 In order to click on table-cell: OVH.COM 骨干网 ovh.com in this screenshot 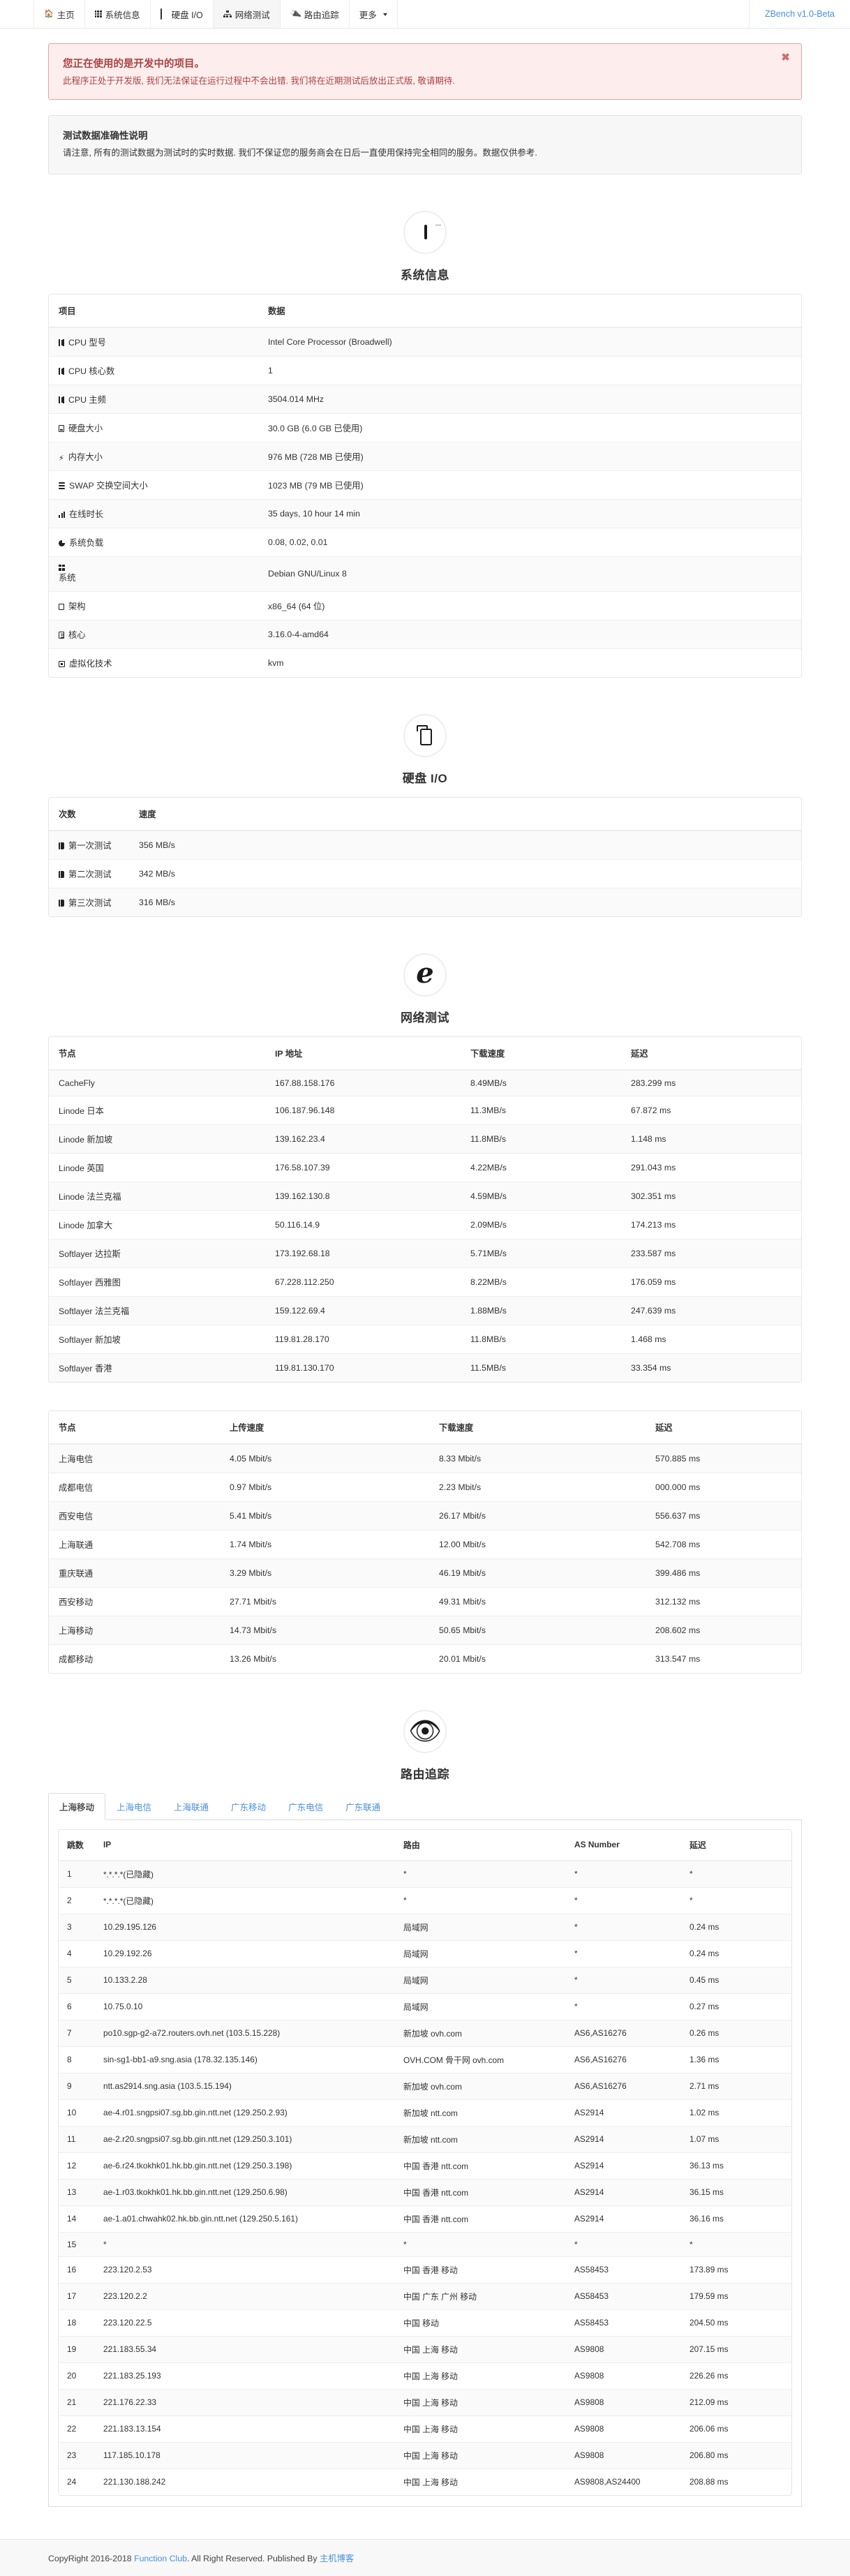, I will do `click(480, 2059)`.